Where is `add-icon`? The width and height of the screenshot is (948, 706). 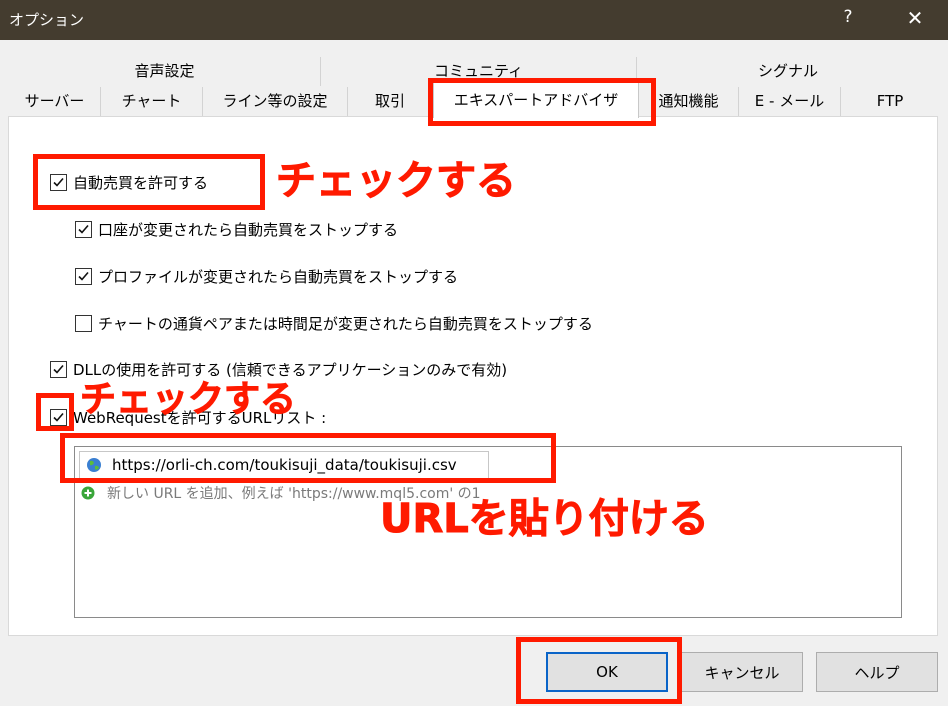 add-icon is located at coordinates (88, 493).